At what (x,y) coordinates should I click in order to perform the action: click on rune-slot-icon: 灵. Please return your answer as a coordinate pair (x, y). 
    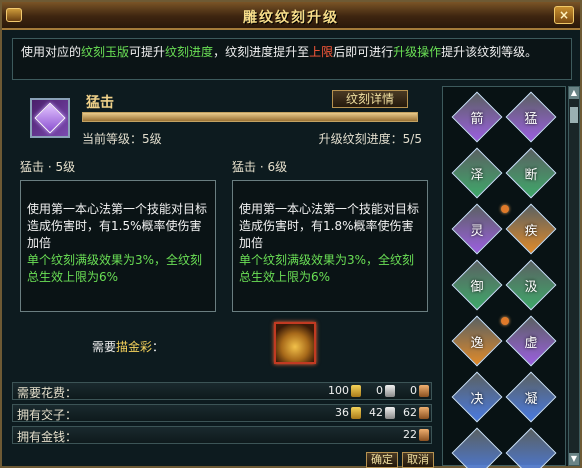
    Looking at the image, I should click on (477, 229).